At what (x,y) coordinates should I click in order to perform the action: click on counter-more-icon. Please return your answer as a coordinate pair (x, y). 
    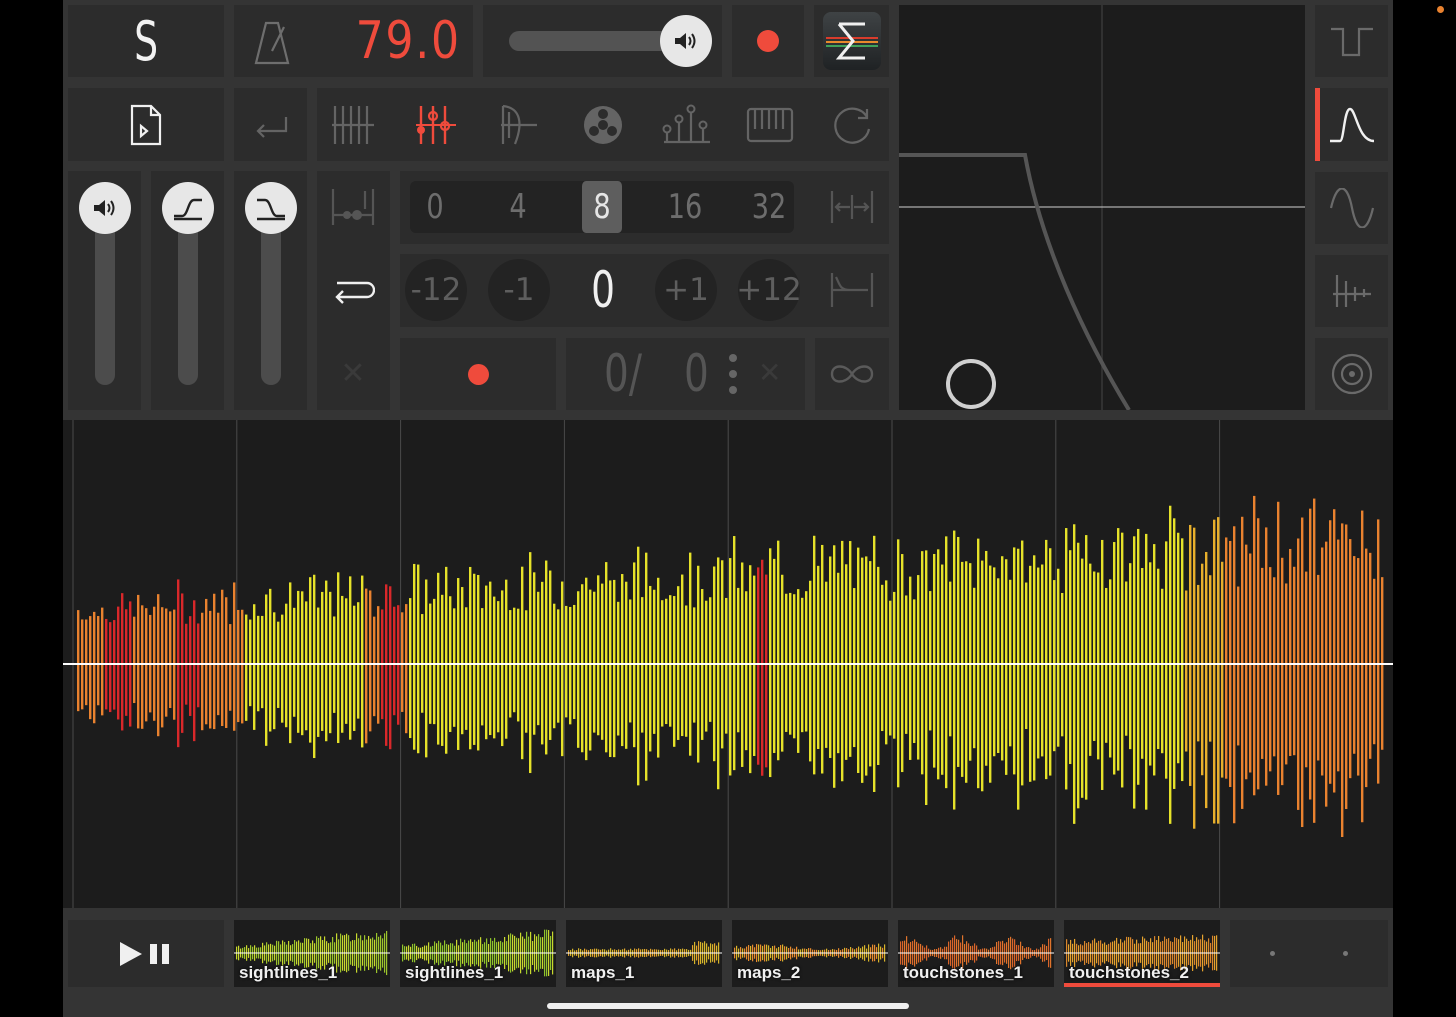
    Looking at the image, I should click on (733, 376).